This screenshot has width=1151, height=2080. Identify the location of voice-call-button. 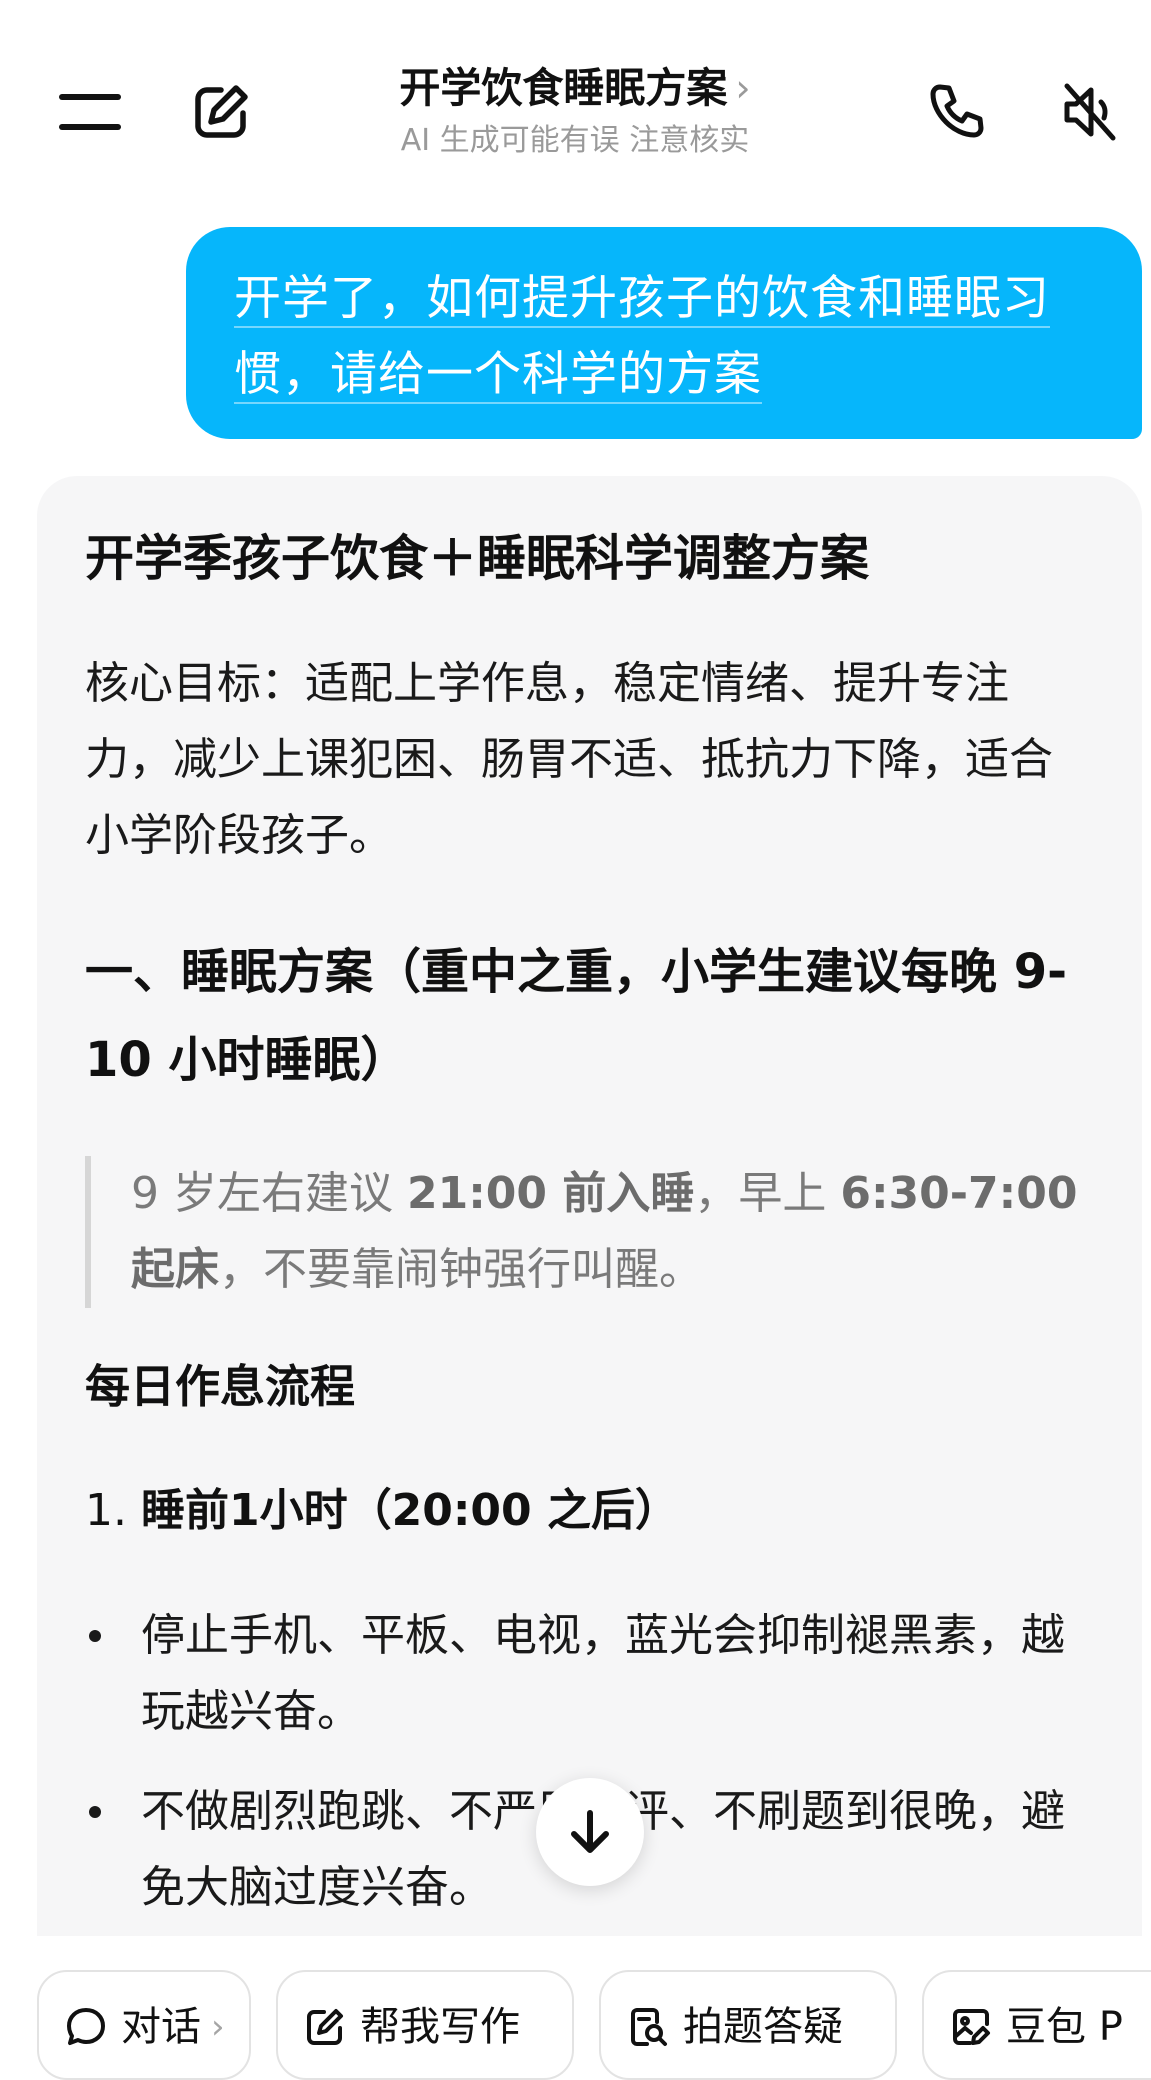
(956, 112).